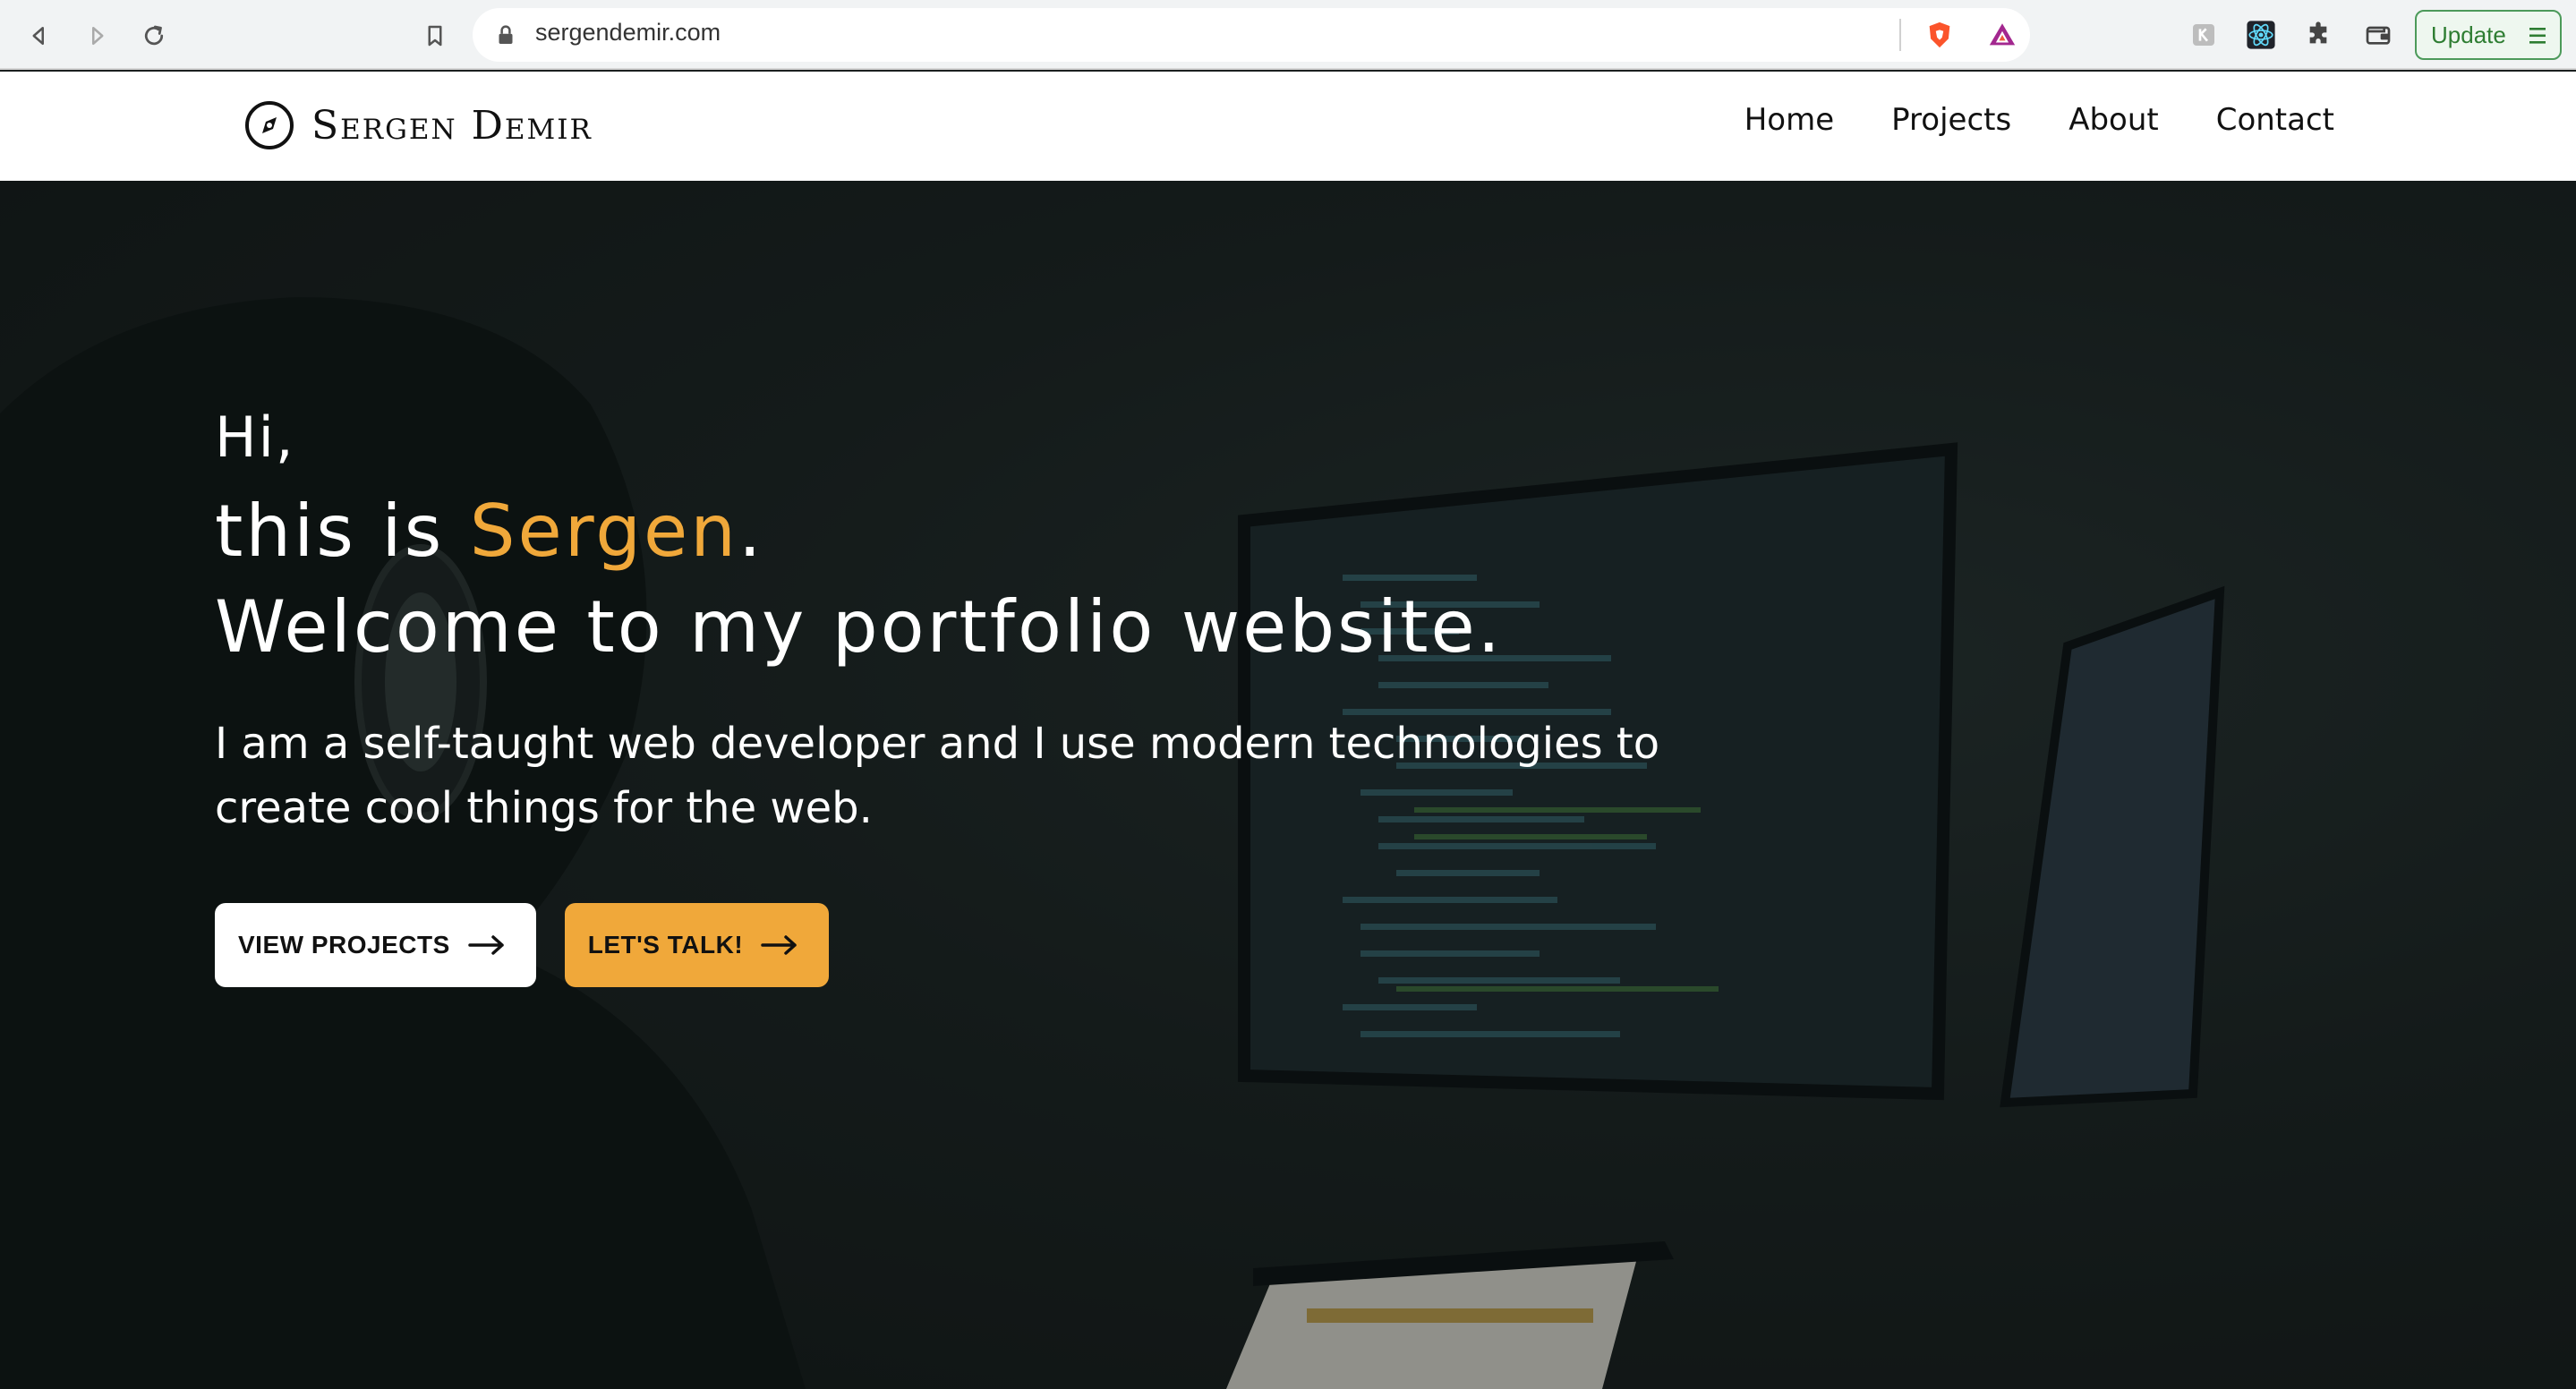 This screenshot has height=1389, width=2576. I want to click on extension-k-icon, so click(2203, 35).